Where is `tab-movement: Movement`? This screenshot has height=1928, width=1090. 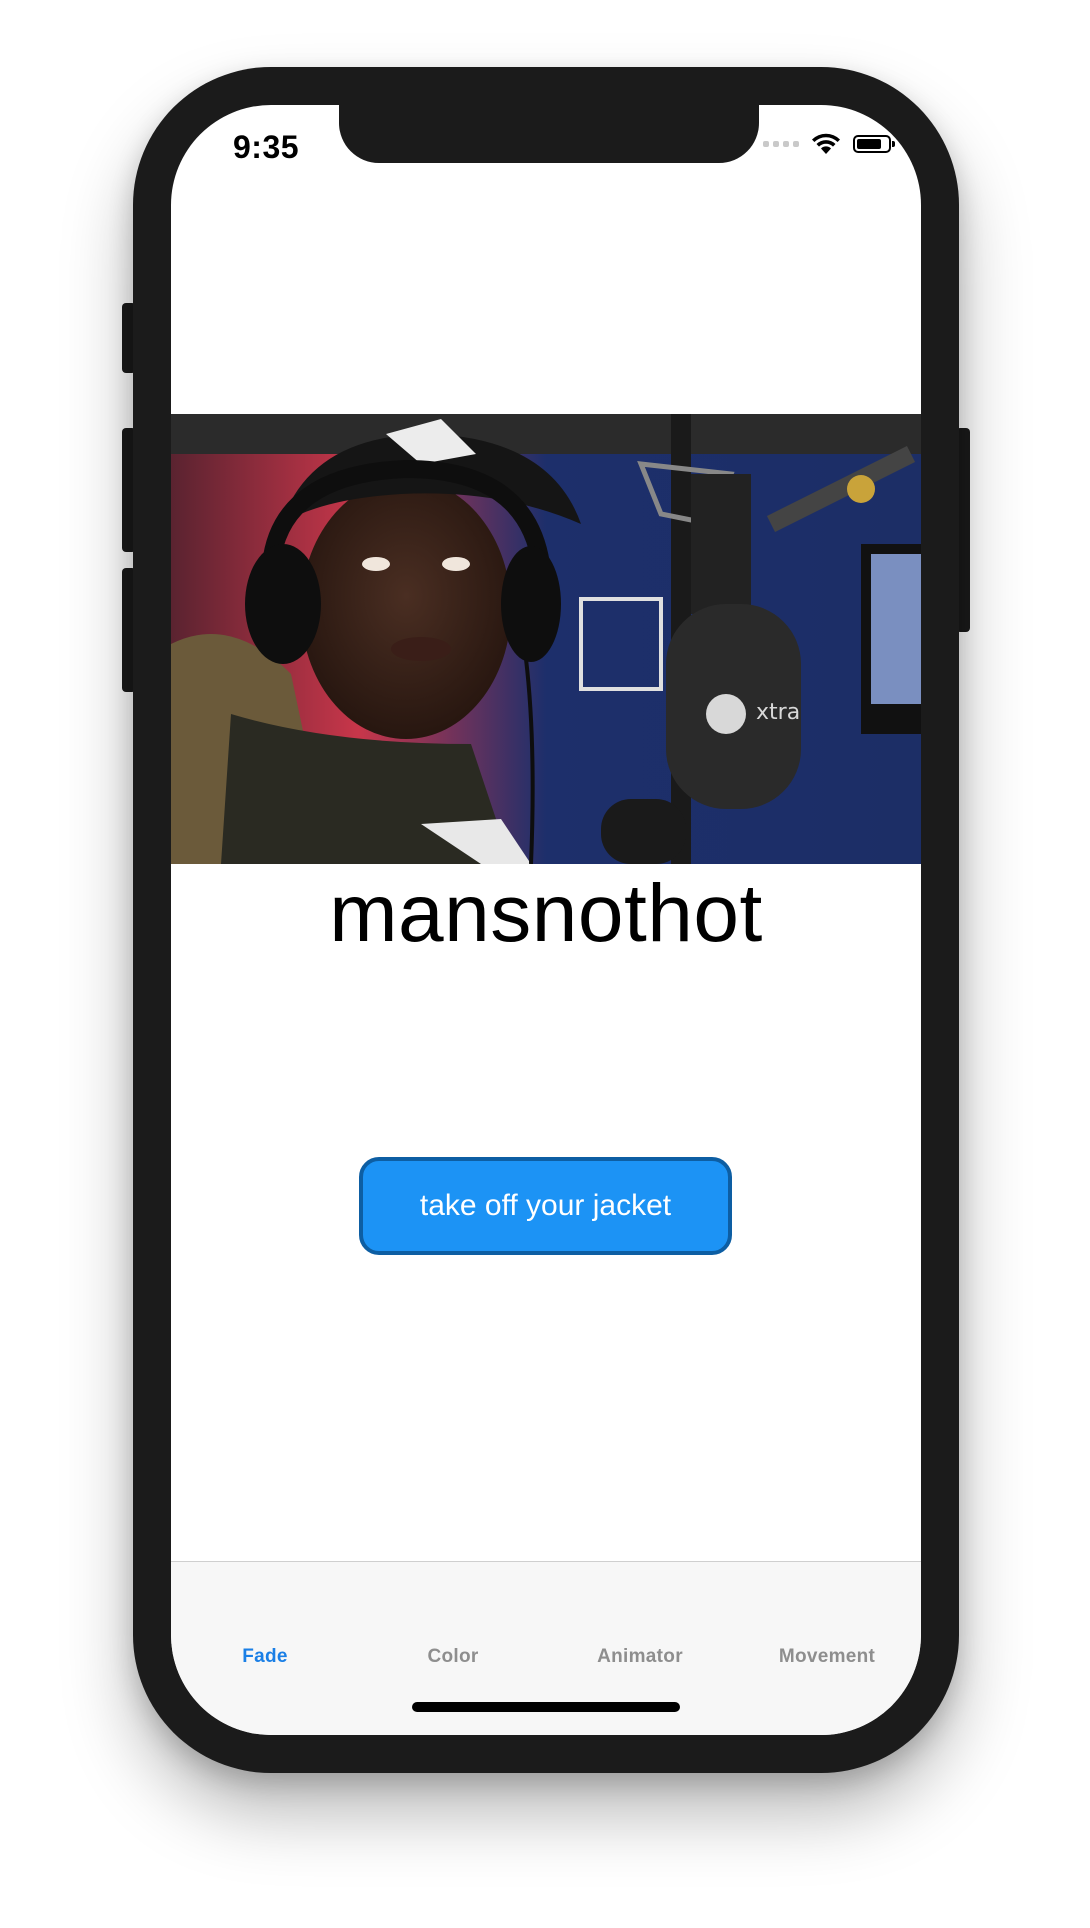
tab-movement: Movement is located at coordinates (827, 1657).